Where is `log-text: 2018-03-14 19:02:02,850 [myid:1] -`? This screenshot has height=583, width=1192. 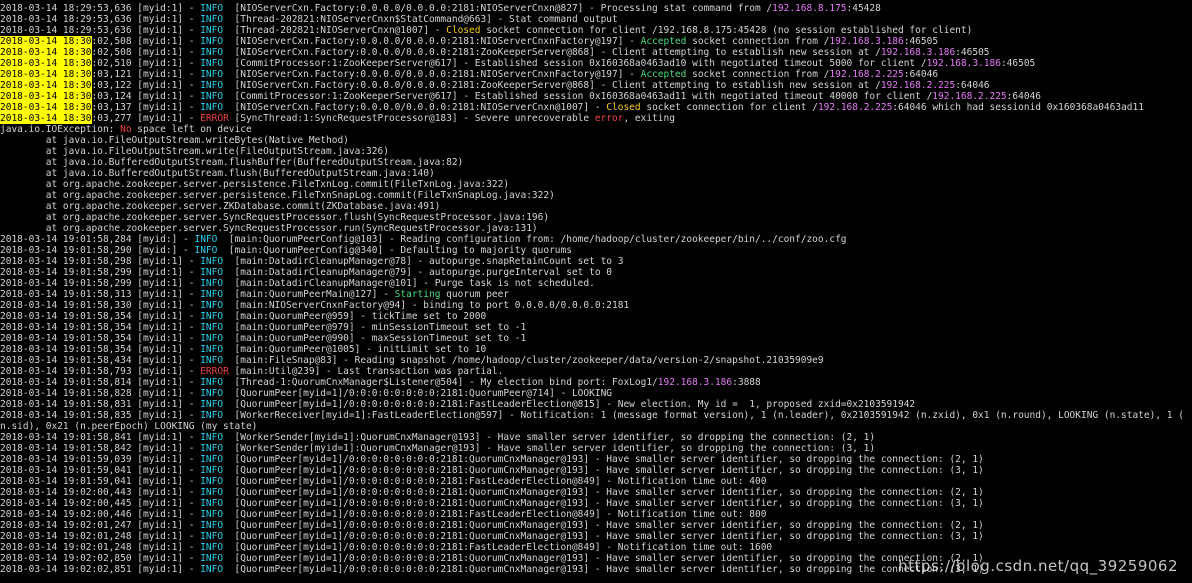 log-text: 2018-03-14 19:02:02,850 [myid:1] - is located at coordinates (100, 558).